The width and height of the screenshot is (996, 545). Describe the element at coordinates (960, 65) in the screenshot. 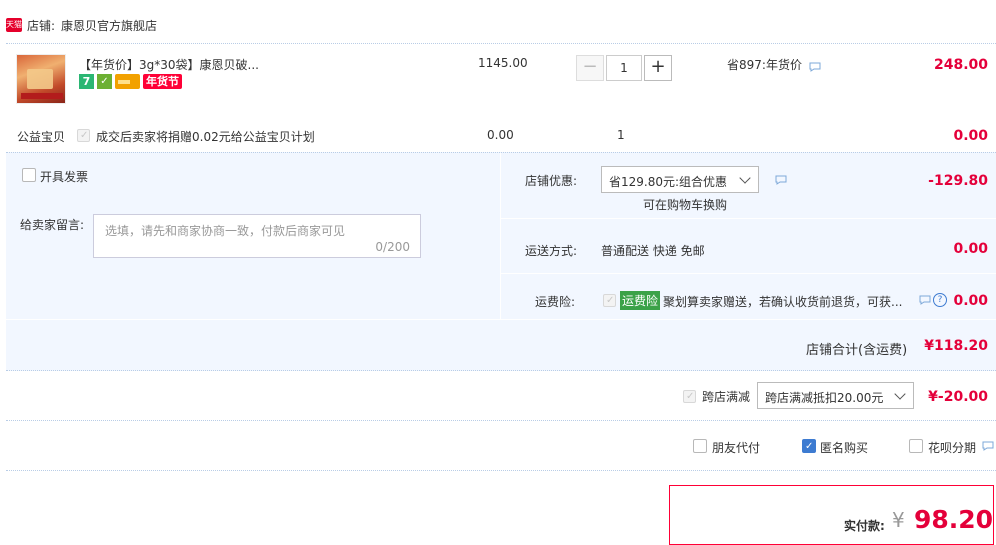

I see `item-subtotal: 248.00` at that location.